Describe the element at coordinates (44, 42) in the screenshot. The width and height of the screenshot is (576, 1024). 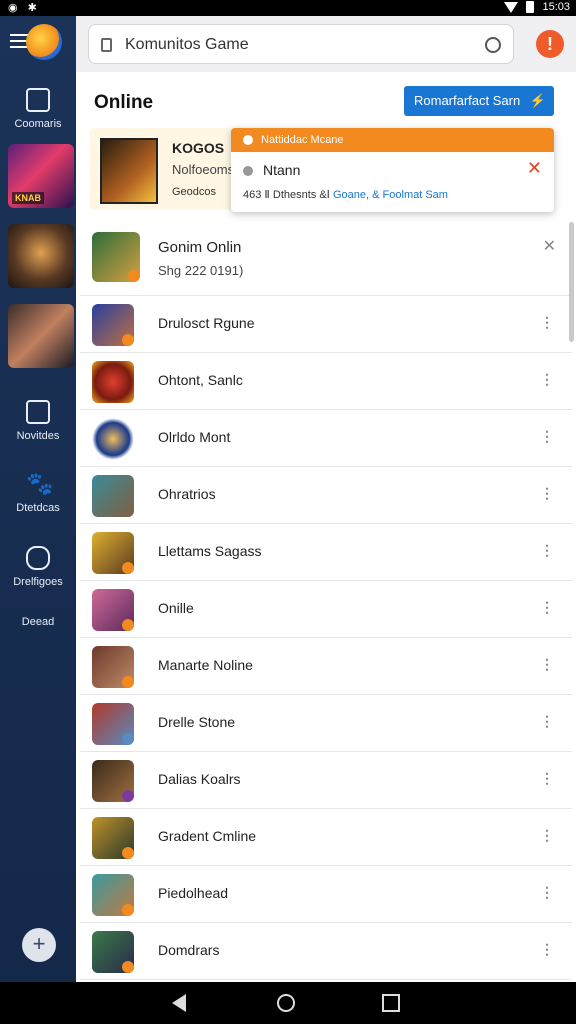
I see `app-logo` at that location.